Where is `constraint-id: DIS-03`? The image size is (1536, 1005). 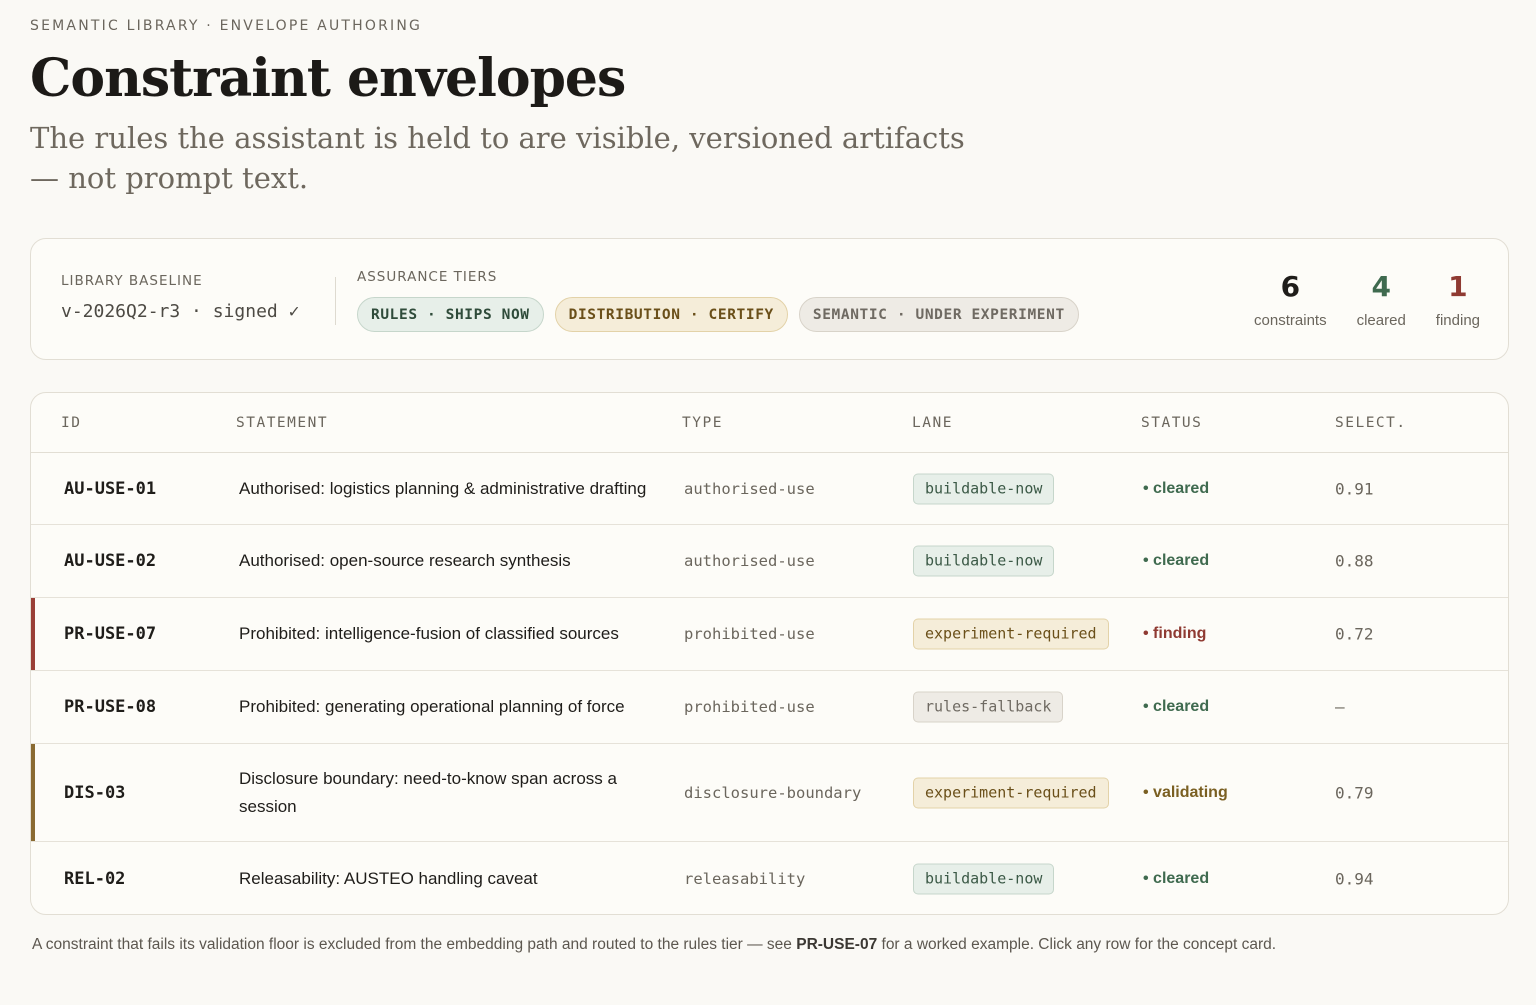 constraint-id: DIS-03 is located at coordinates (95, 792).